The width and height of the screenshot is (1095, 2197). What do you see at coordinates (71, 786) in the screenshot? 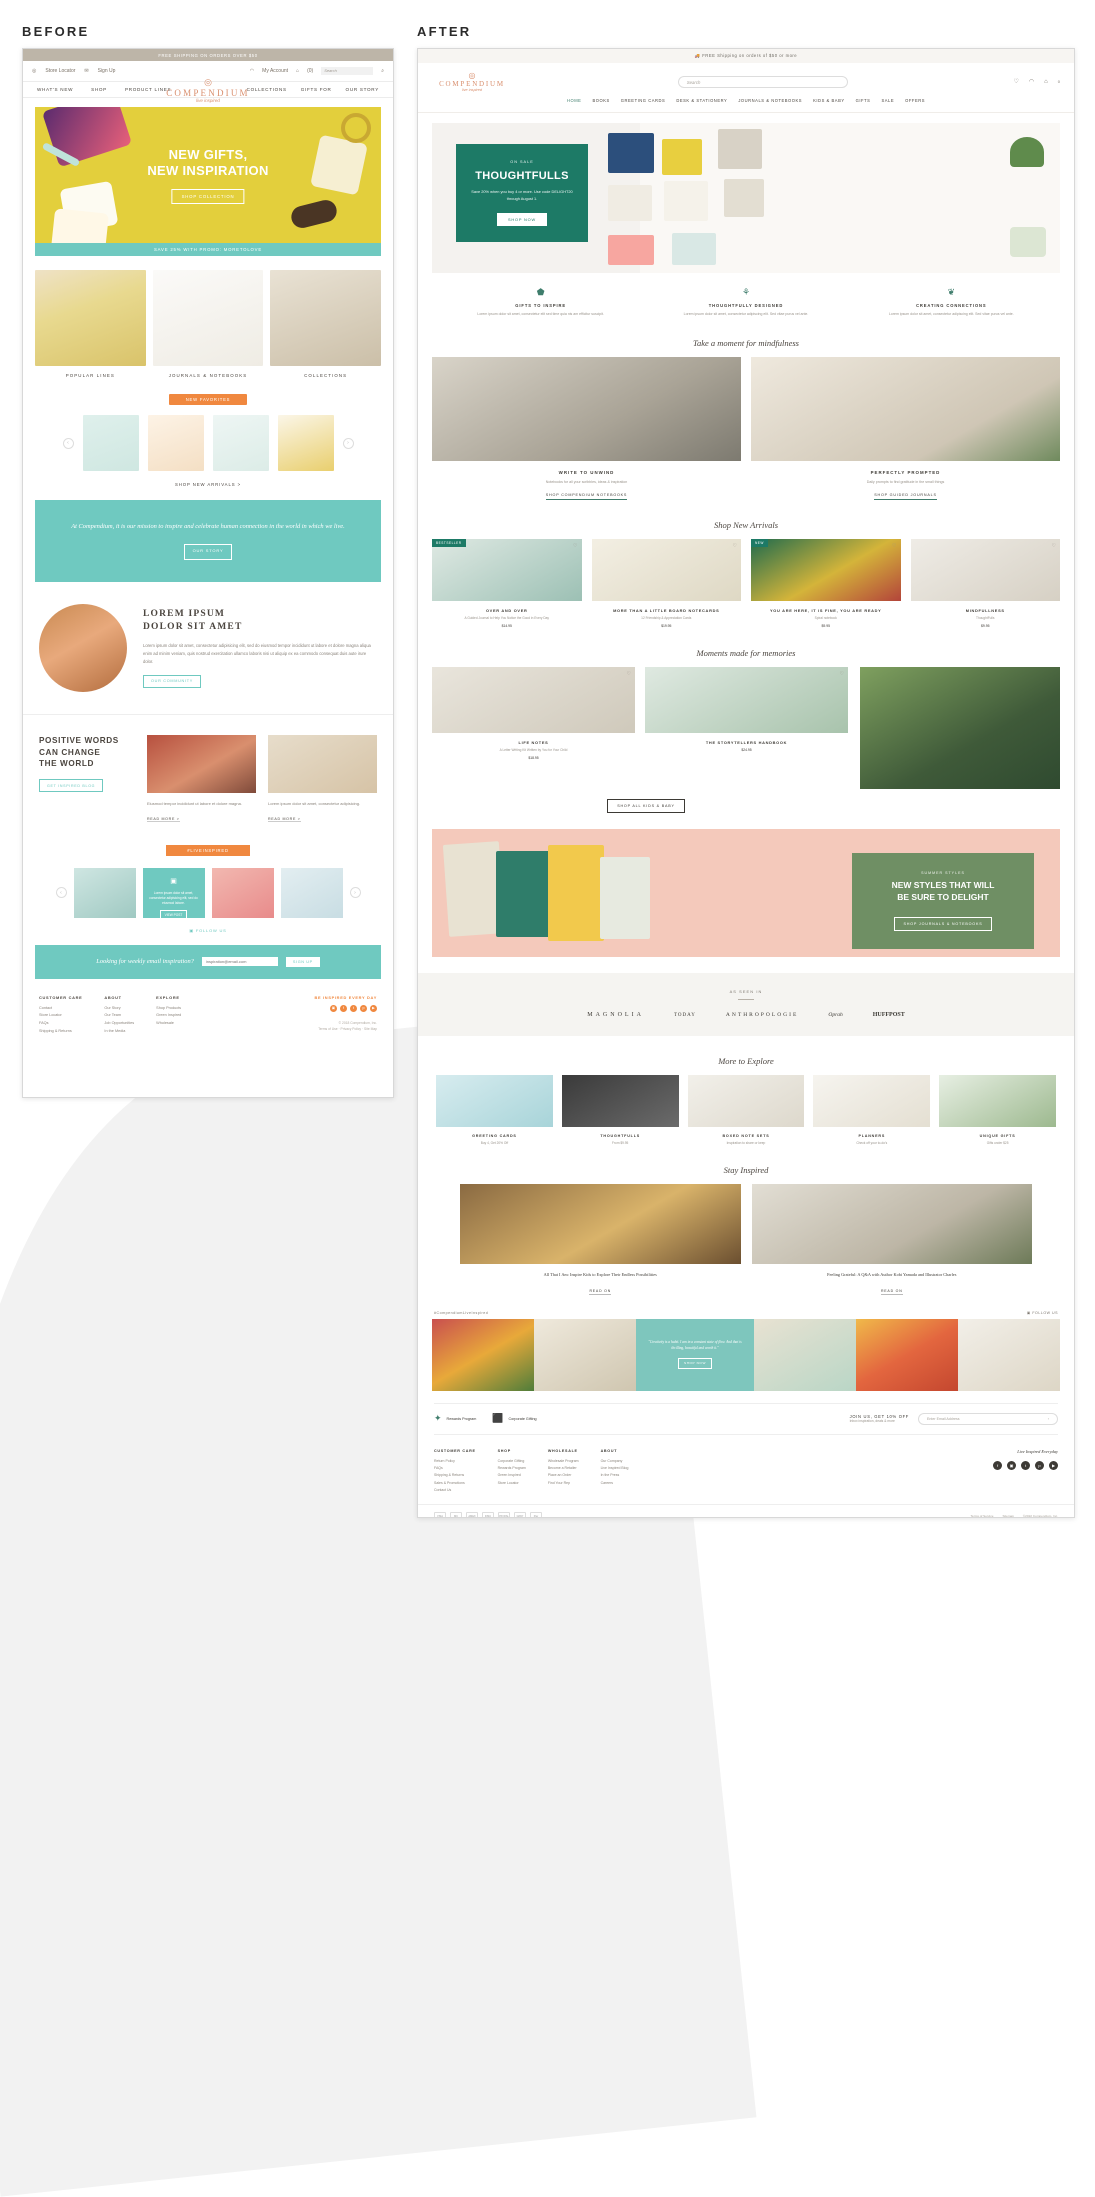
I see `get-inspired-blog-button: GET INSPIRED BLOG` at bounding box center [71, 786].